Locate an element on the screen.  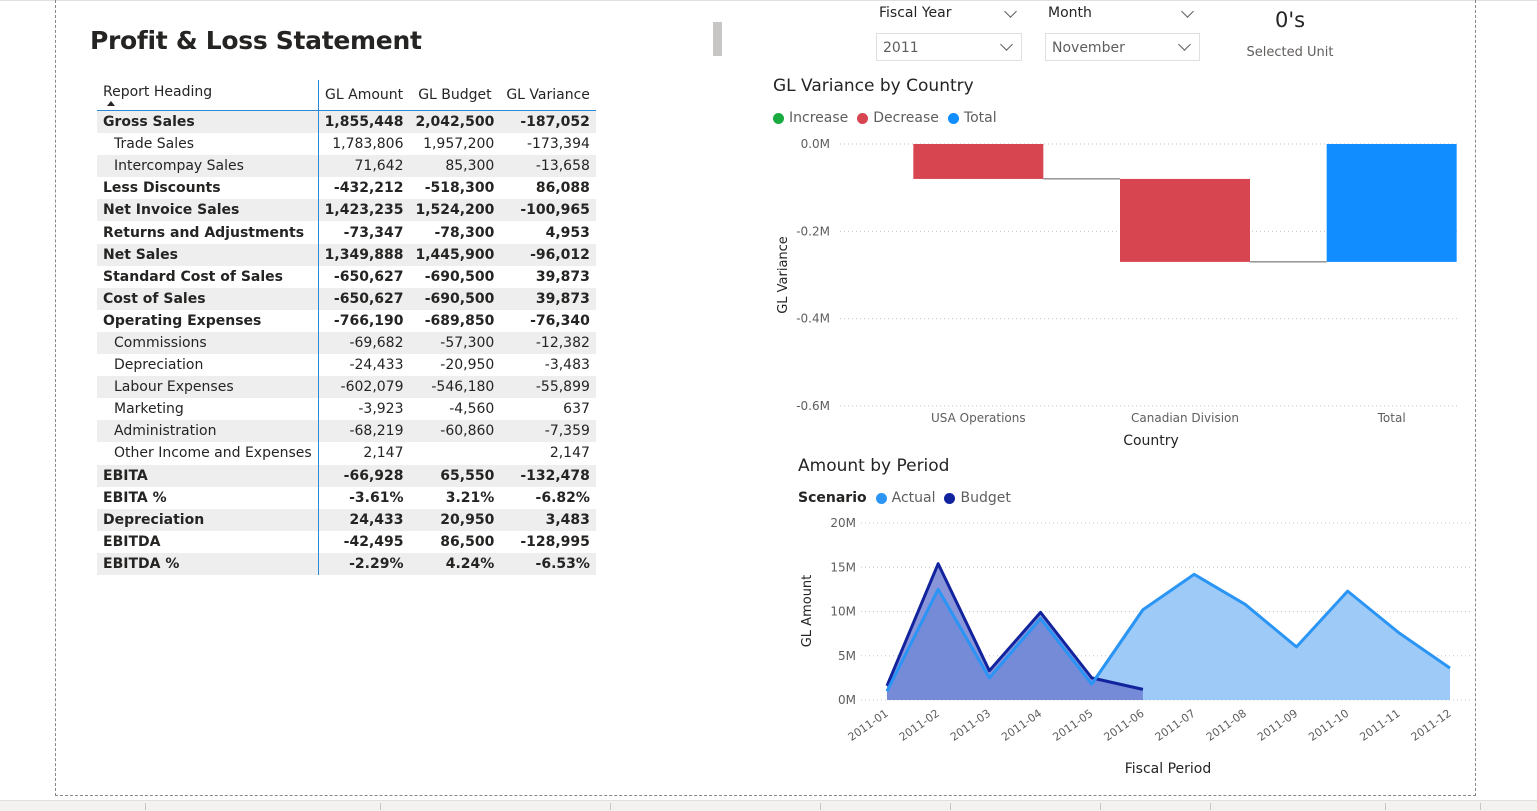
col-header-report-heading: Report Heading is located at coordinates (208, 95).